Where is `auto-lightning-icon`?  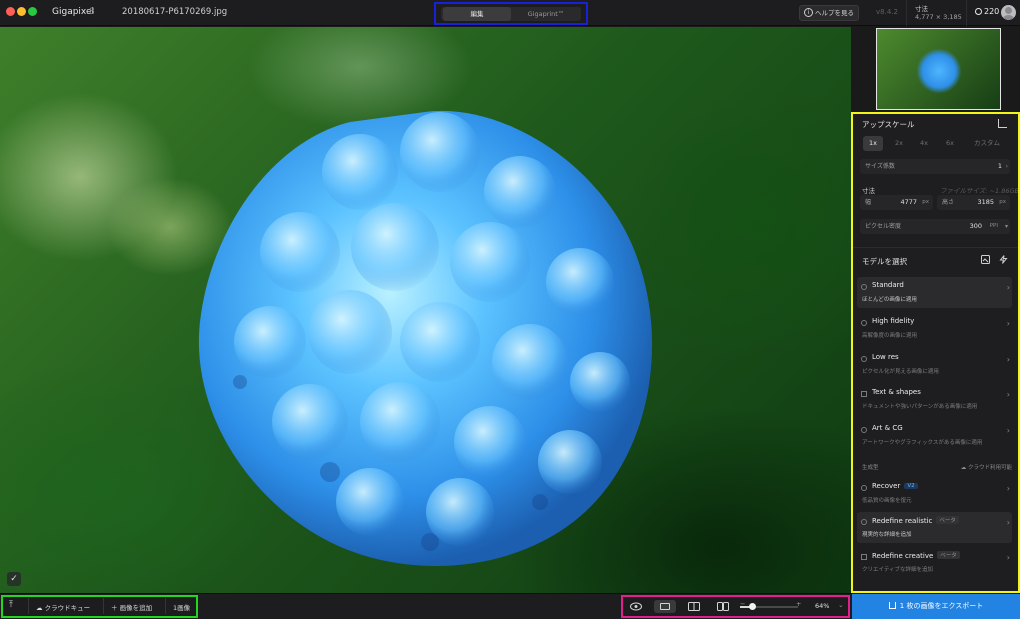
auto-lightning-icon is located at coordinates (1003, 259).